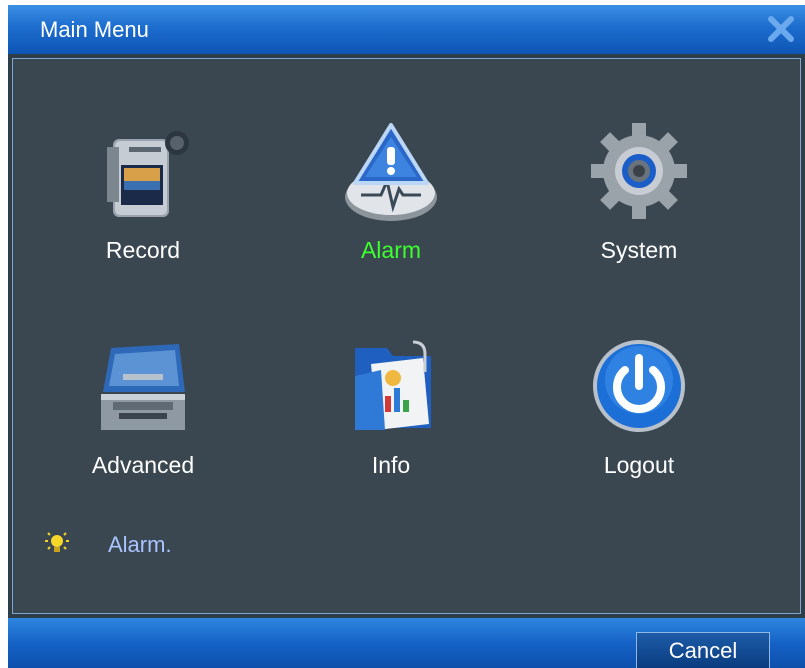  What do you see at coordinates (406, 29) in the screenshot?
I see `title-bar: Main Menu` at bounding box center [406, 29].